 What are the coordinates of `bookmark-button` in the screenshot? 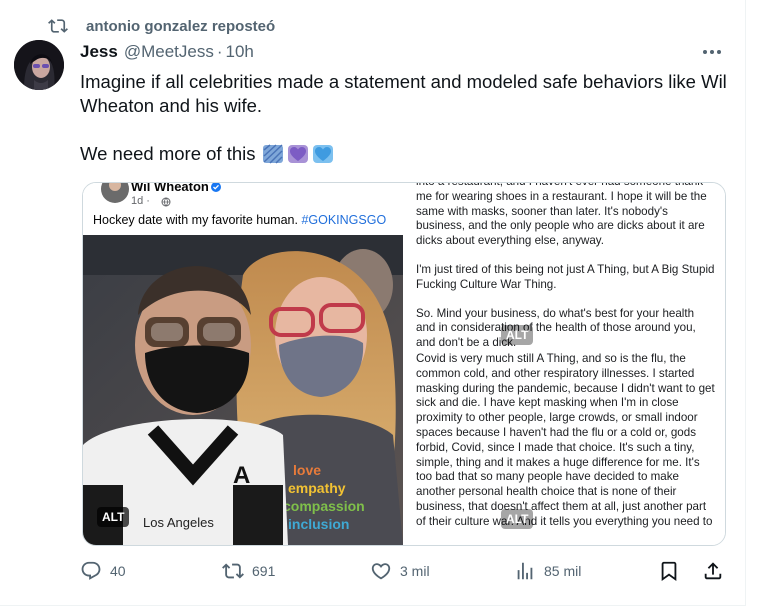 It's located at (669, 571).